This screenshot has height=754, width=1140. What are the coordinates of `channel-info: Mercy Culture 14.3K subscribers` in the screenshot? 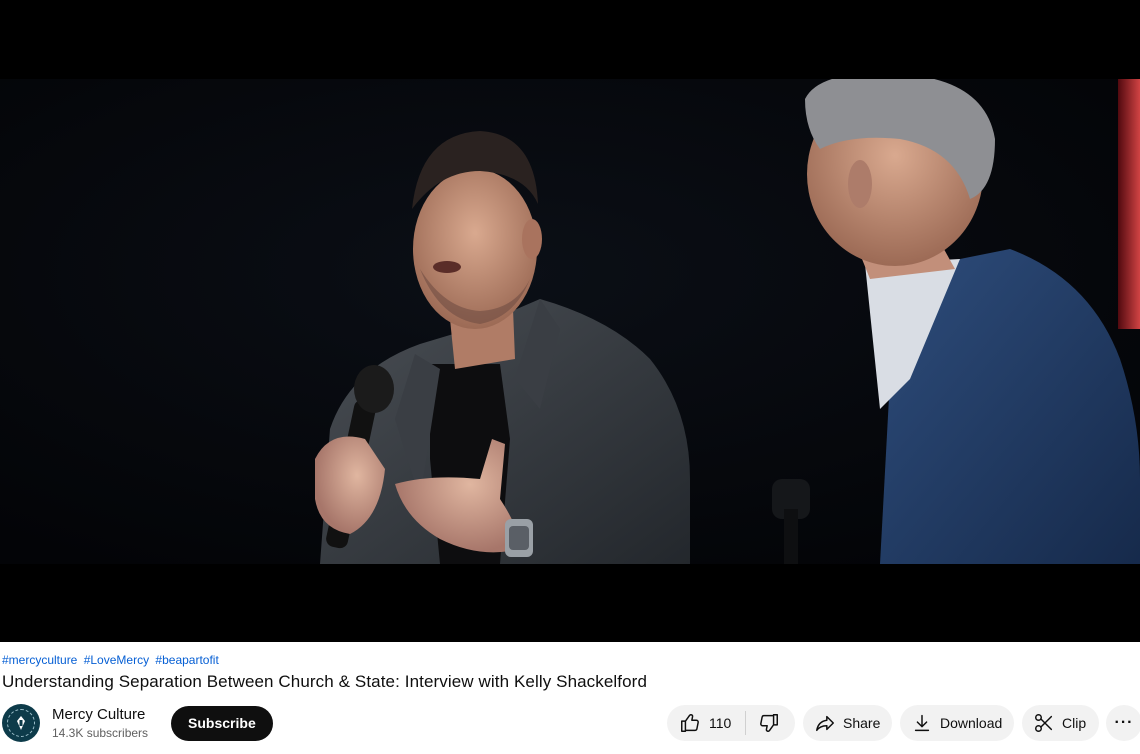 It's located at (100, 723).